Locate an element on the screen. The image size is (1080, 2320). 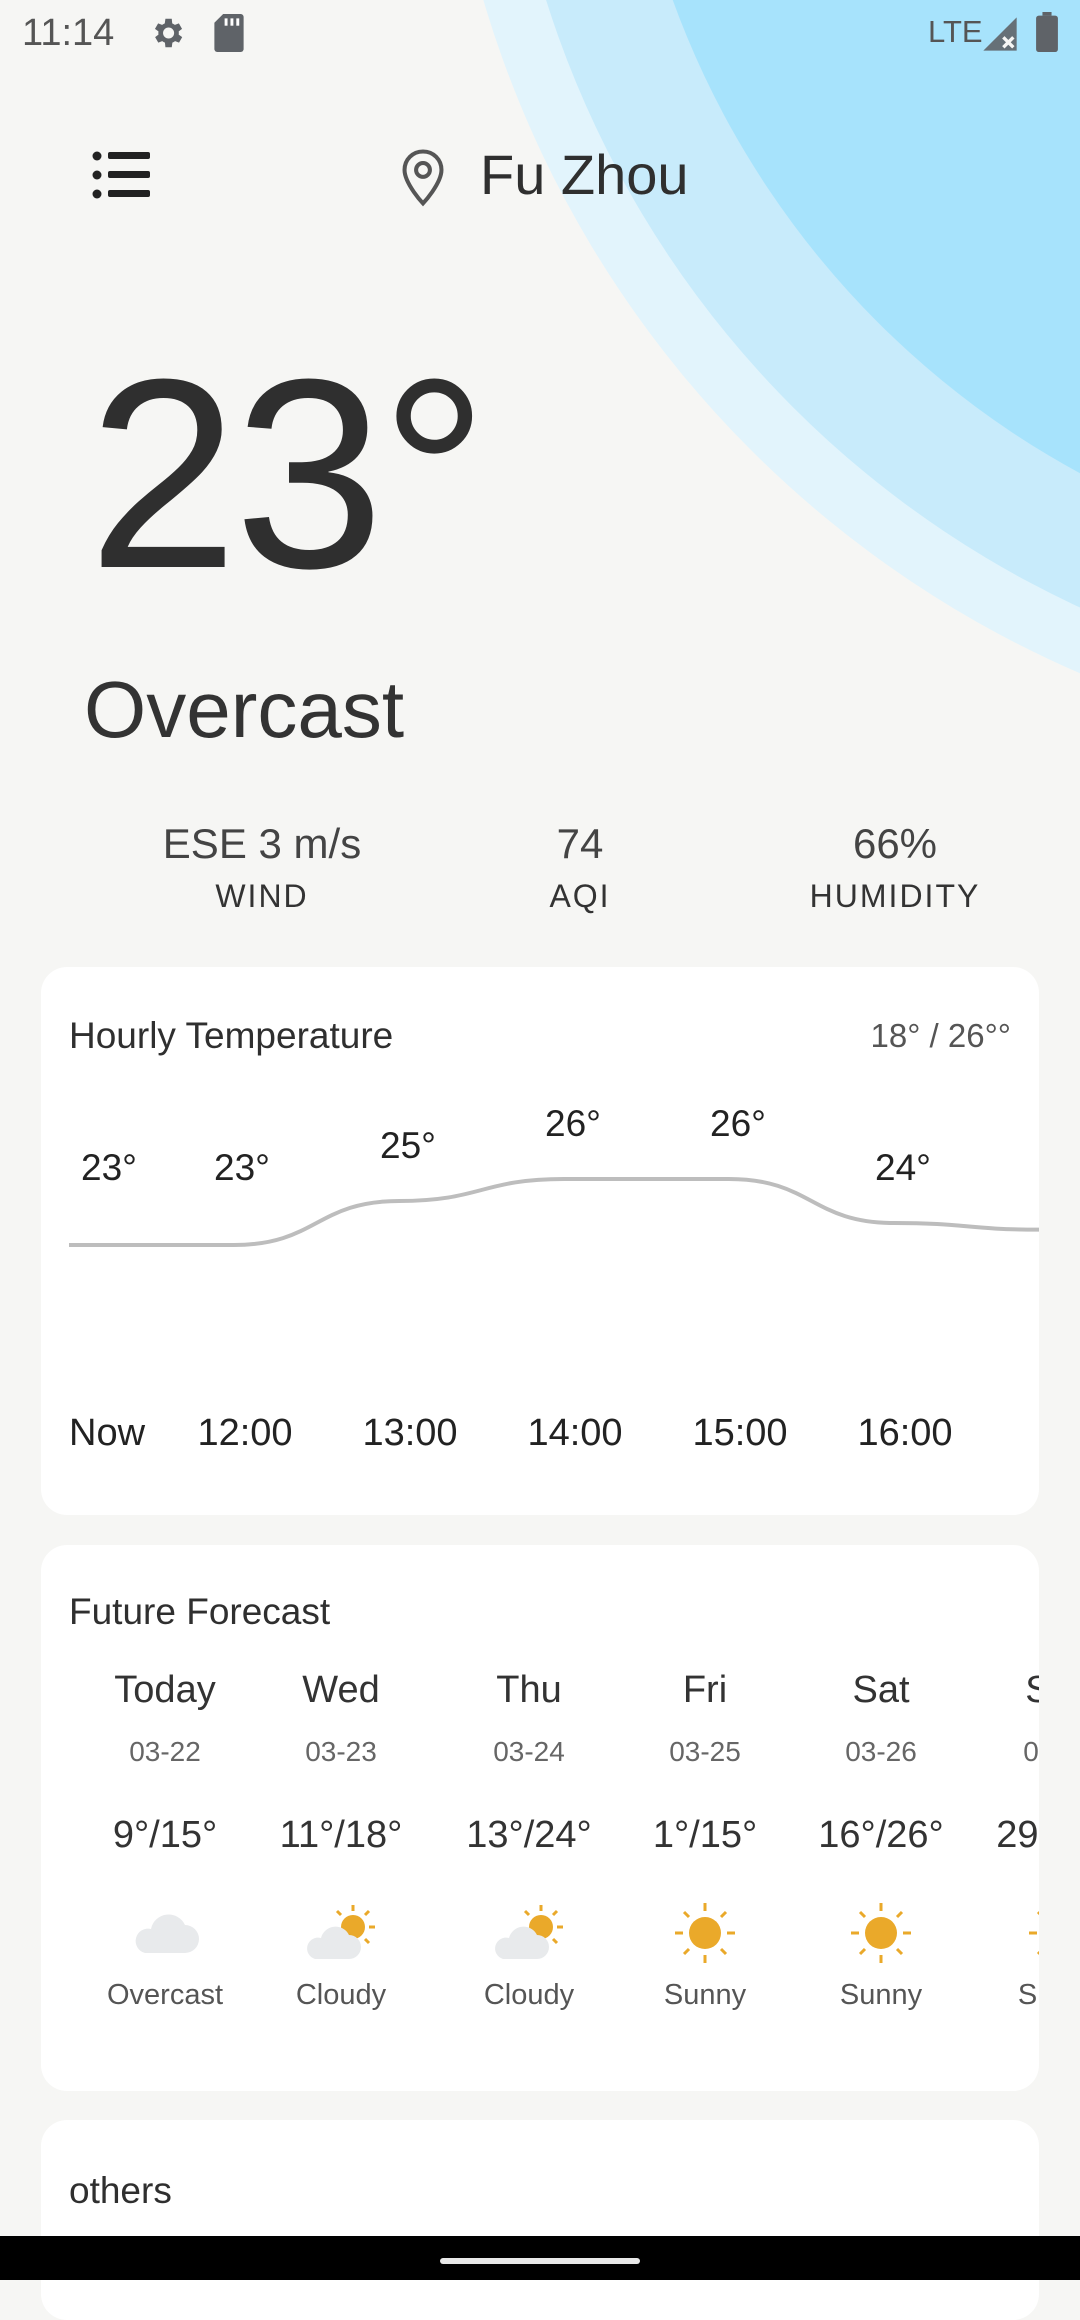
current-stats: ESE 3 m/s WIND 74 AQI 66% HUMIDITY is located at coordinates (540, 870).